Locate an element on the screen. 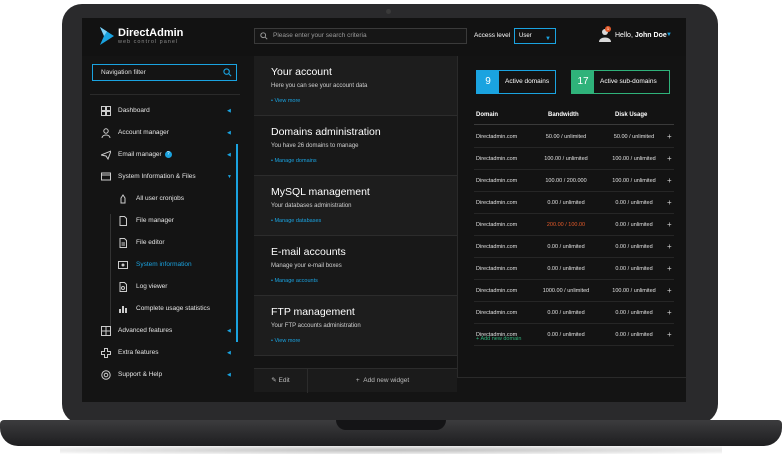 Image resolution: width=782 pixels, height=458 pixels. disk-usage-cell: 100.00 / unlimited is located at coordinates (634, 159).